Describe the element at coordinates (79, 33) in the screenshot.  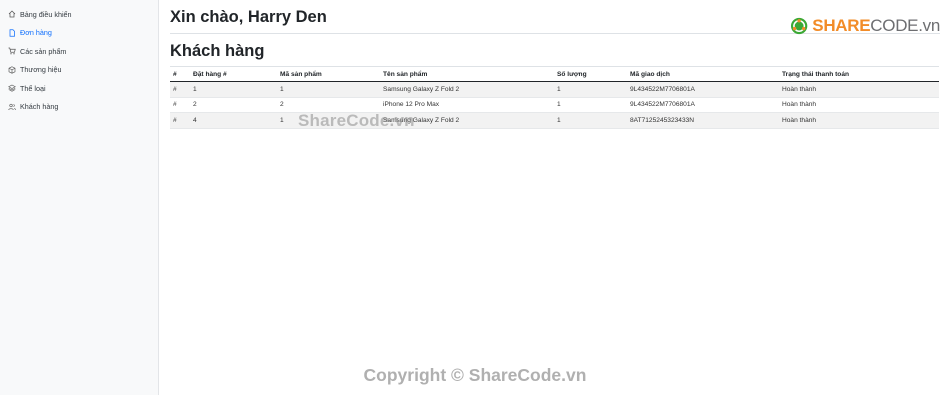
I see `sidebar-item-orders: Đơn hàng` at that location.